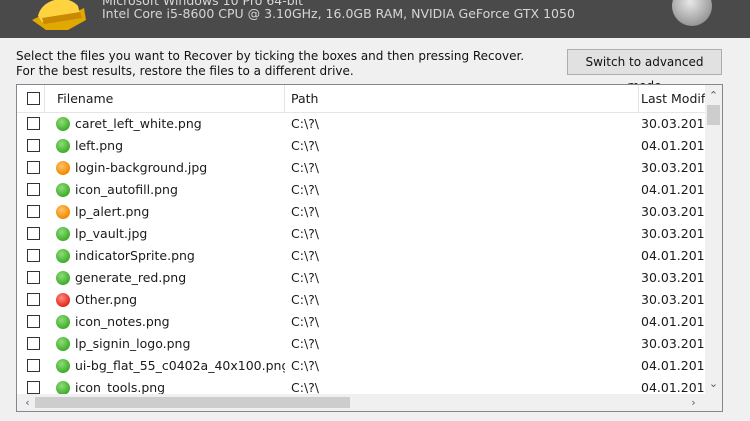 The height and width of the screenshot is (421, 750). I want to click on column-header-filename: Filename, so click(165, 99).